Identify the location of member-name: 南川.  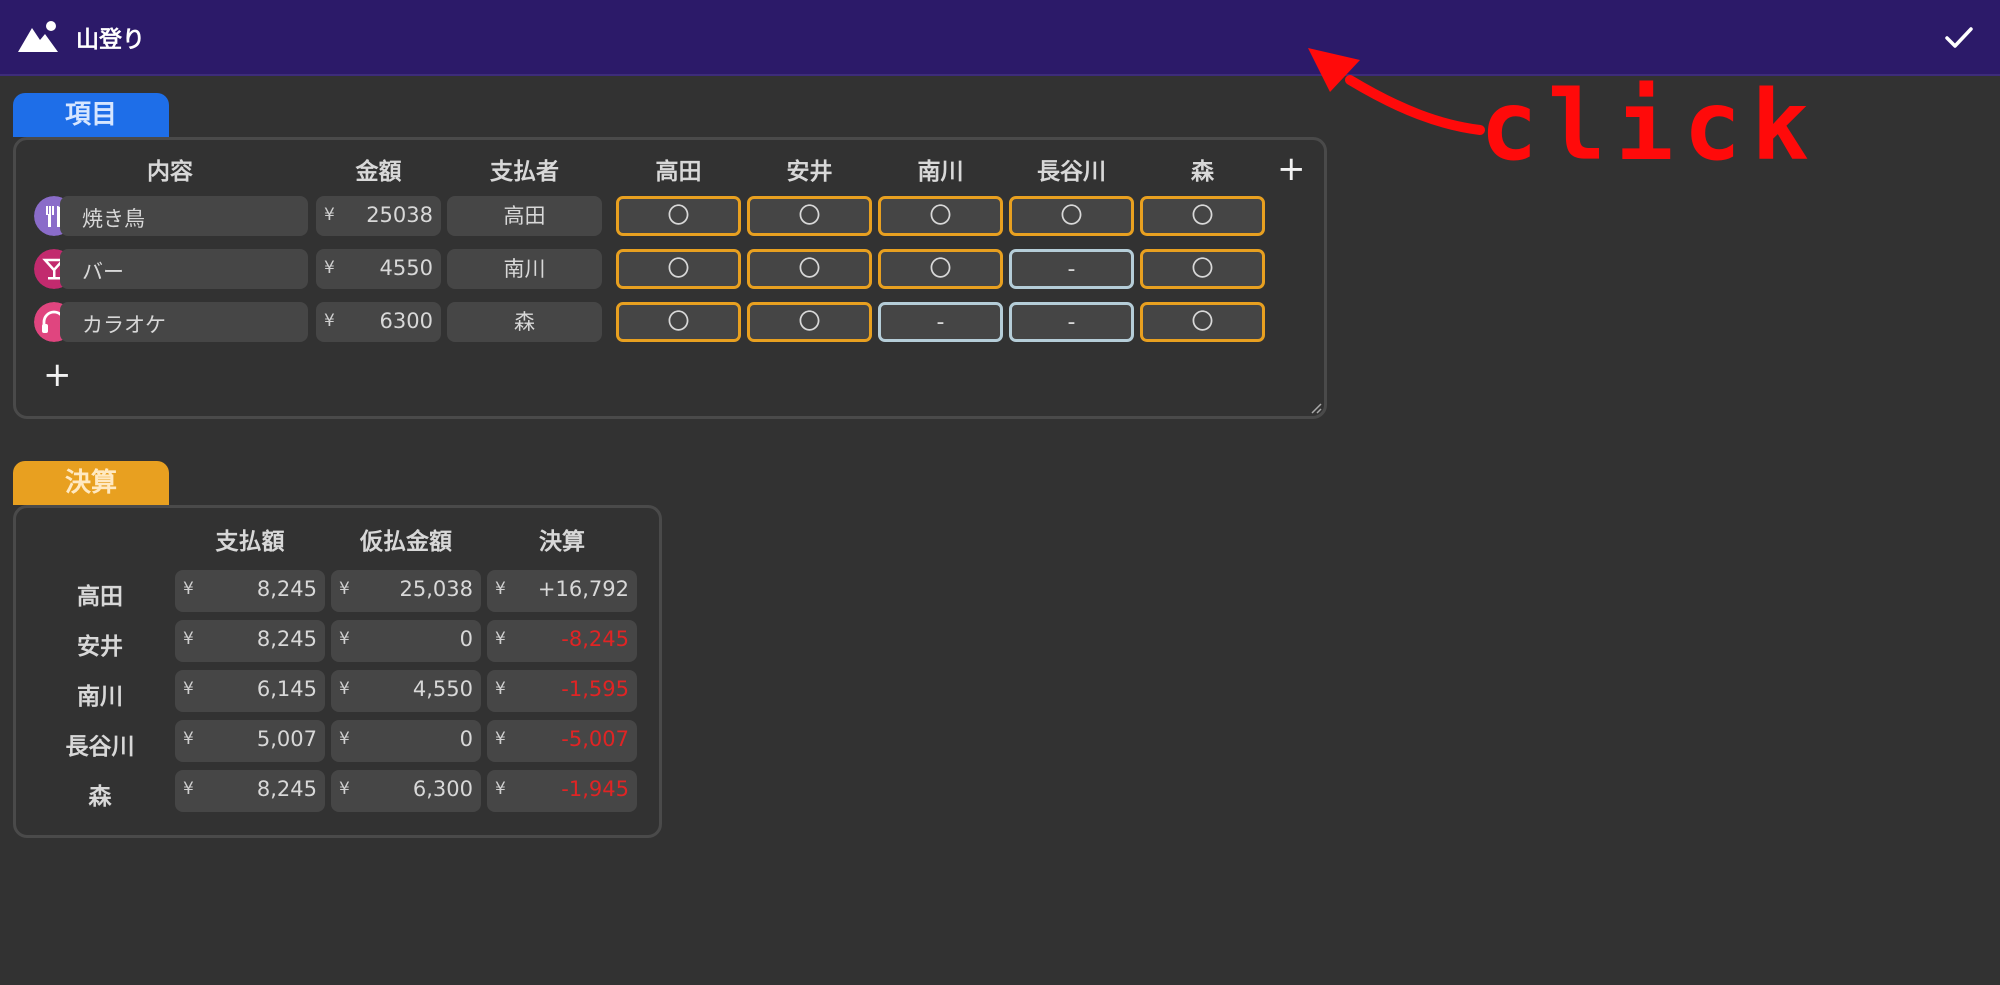
(100, 697).